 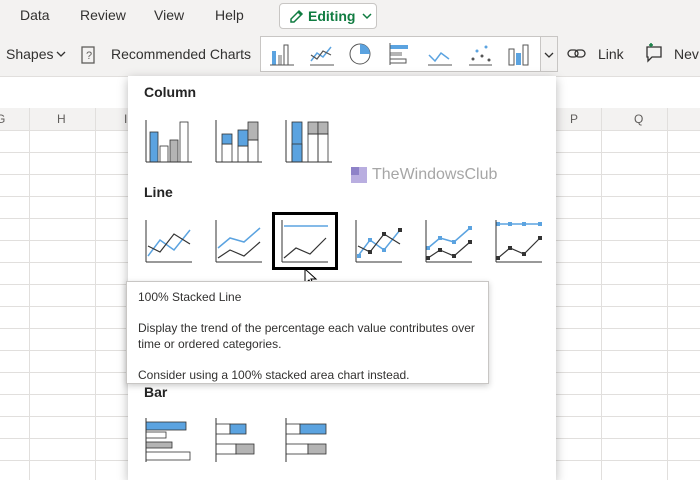 What do you see at coordinates (239, 441) in the screenshot?
I see `stacked-bar-chart-option` at bounding box center [239, 441].